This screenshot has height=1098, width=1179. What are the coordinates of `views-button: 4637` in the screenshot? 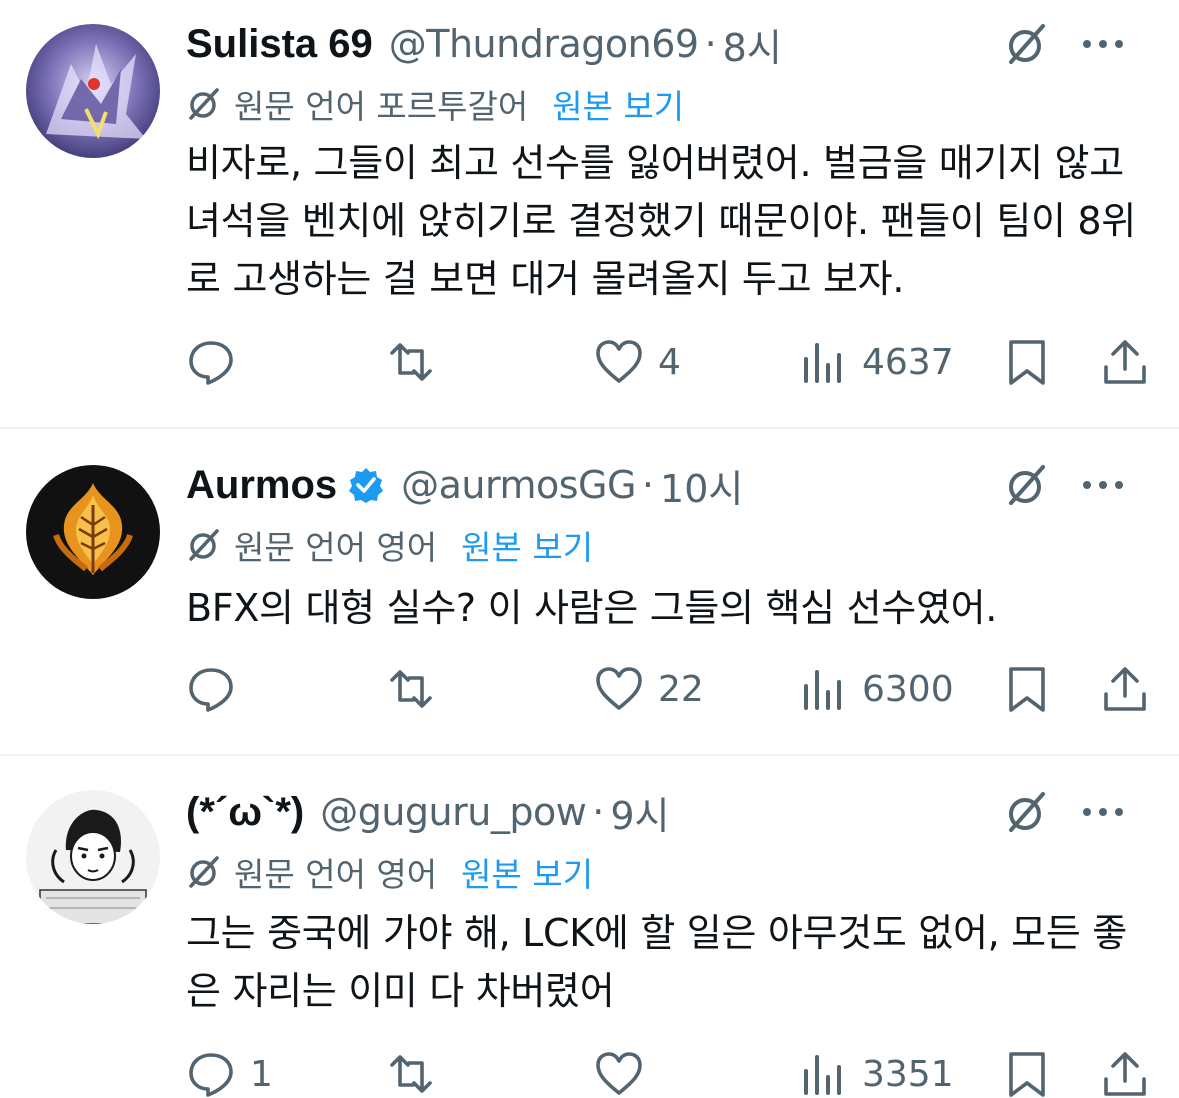 It's located at (876, 362).